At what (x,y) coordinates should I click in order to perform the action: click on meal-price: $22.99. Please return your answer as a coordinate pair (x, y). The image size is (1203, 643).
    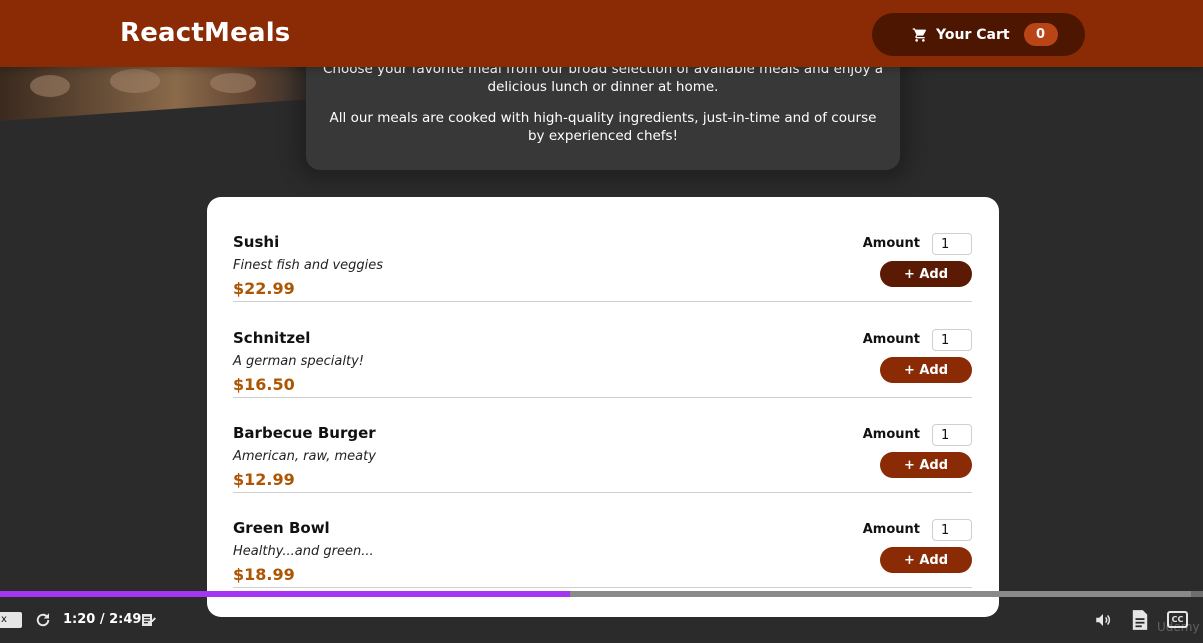
    Looking at the image, I should click on (264, 288).